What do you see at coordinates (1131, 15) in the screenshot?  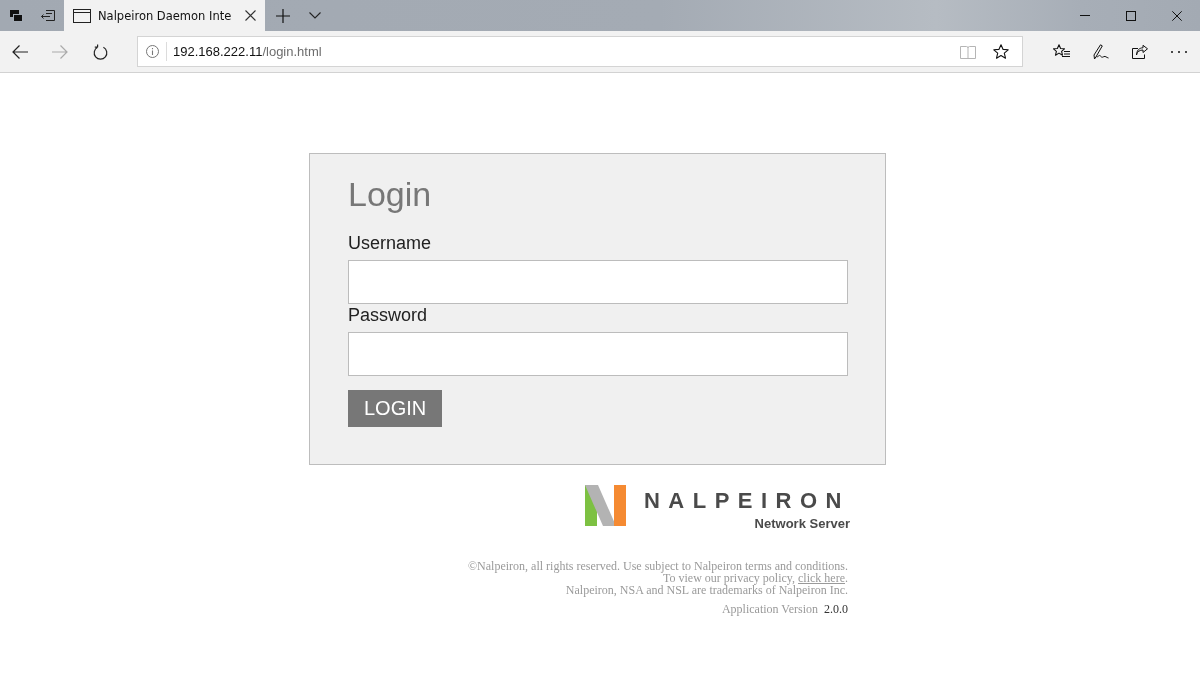 I see `maximize-icon` at bounding box center [1131, 15].